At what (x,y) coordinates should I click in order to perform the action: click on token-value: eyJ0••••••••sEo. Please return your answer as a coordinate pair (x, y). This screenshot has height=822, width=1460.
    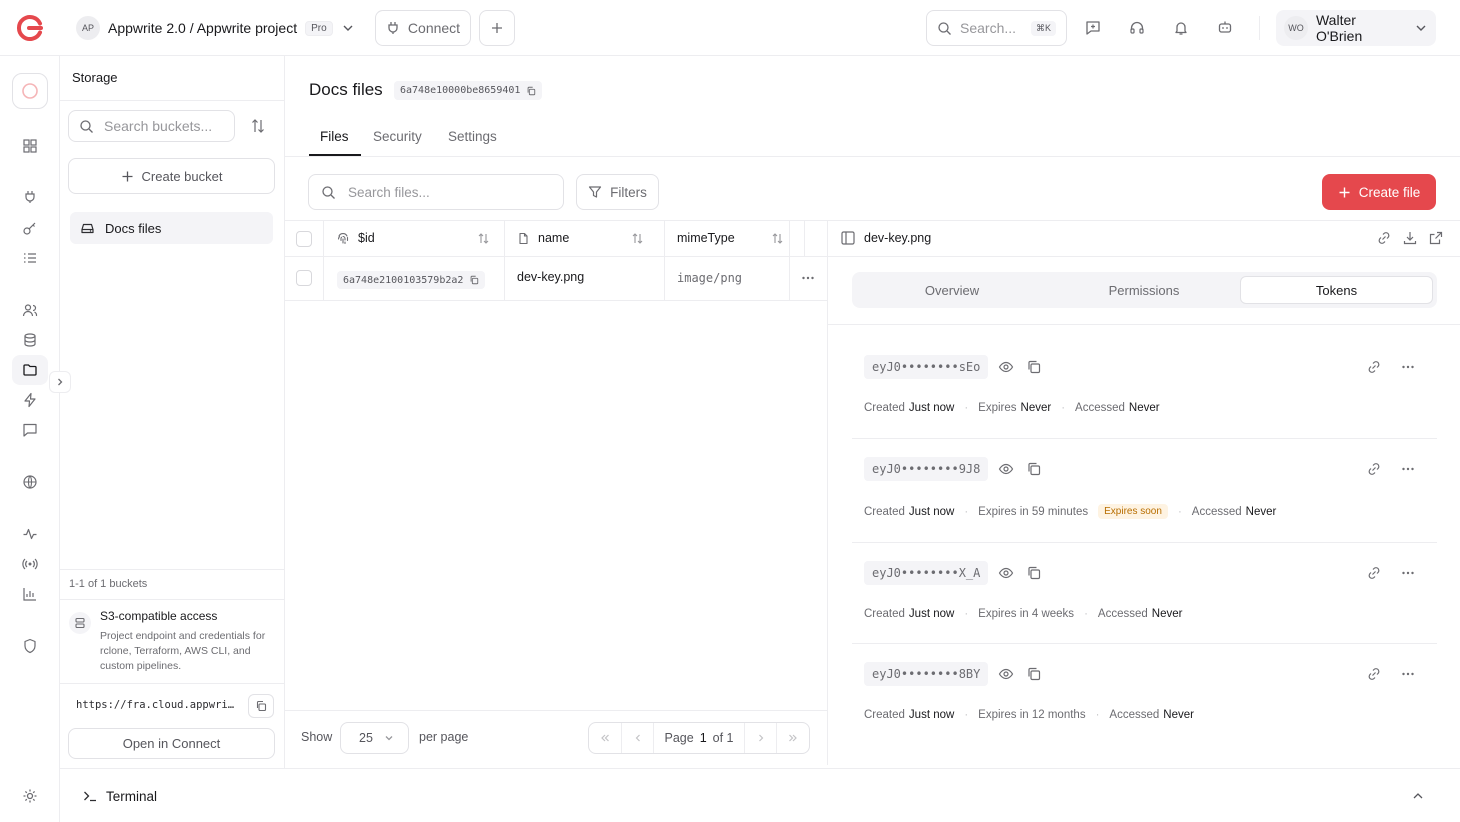
    Looking at the image, I should click on (926, 367).